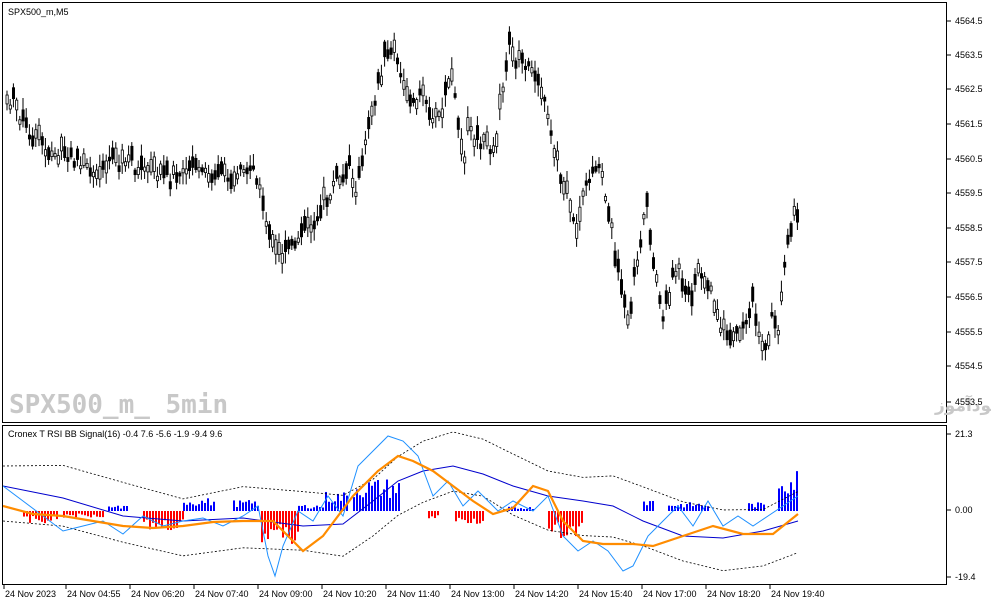 The width and height of the screenshot is (991, 605). I want to click on time-axis-label: 24 Nov 07:40, so click(222, 594).